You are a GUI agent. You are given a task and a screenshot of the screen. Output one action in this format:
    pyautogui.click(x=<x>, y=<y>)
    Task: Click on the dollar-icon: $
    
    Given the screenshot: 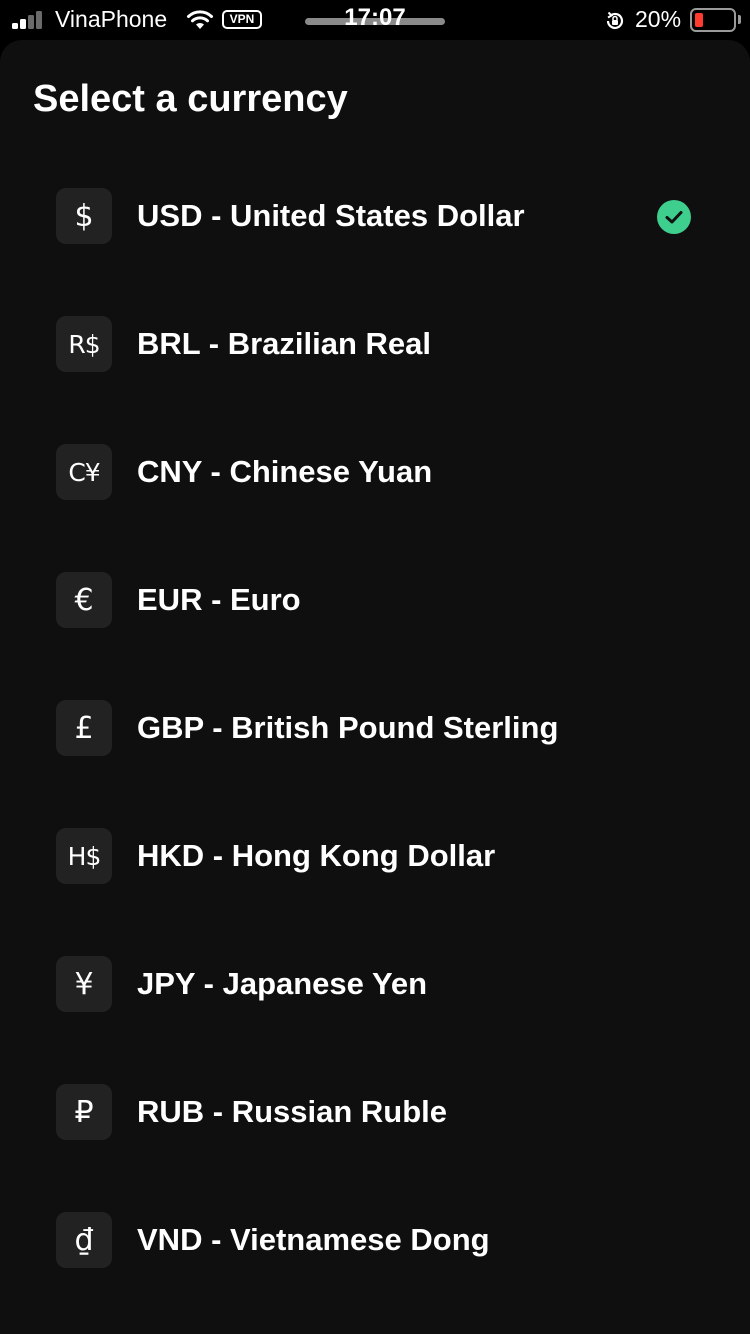 What is the action you would take?
    pyautogui.click(x=84, y=216)
    